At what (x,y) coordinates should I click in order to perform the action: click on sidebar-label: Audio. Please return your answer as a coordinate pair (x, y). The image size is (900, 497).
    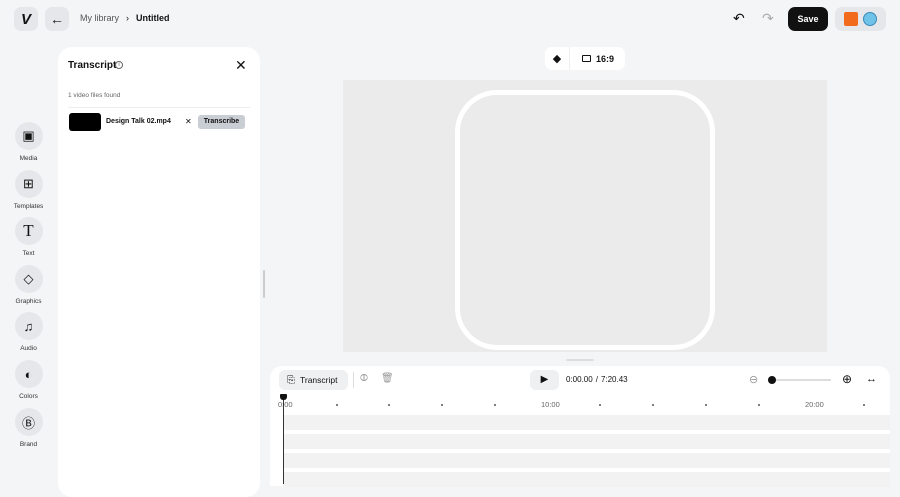
    Looking at the image, I should click on (28, 348).